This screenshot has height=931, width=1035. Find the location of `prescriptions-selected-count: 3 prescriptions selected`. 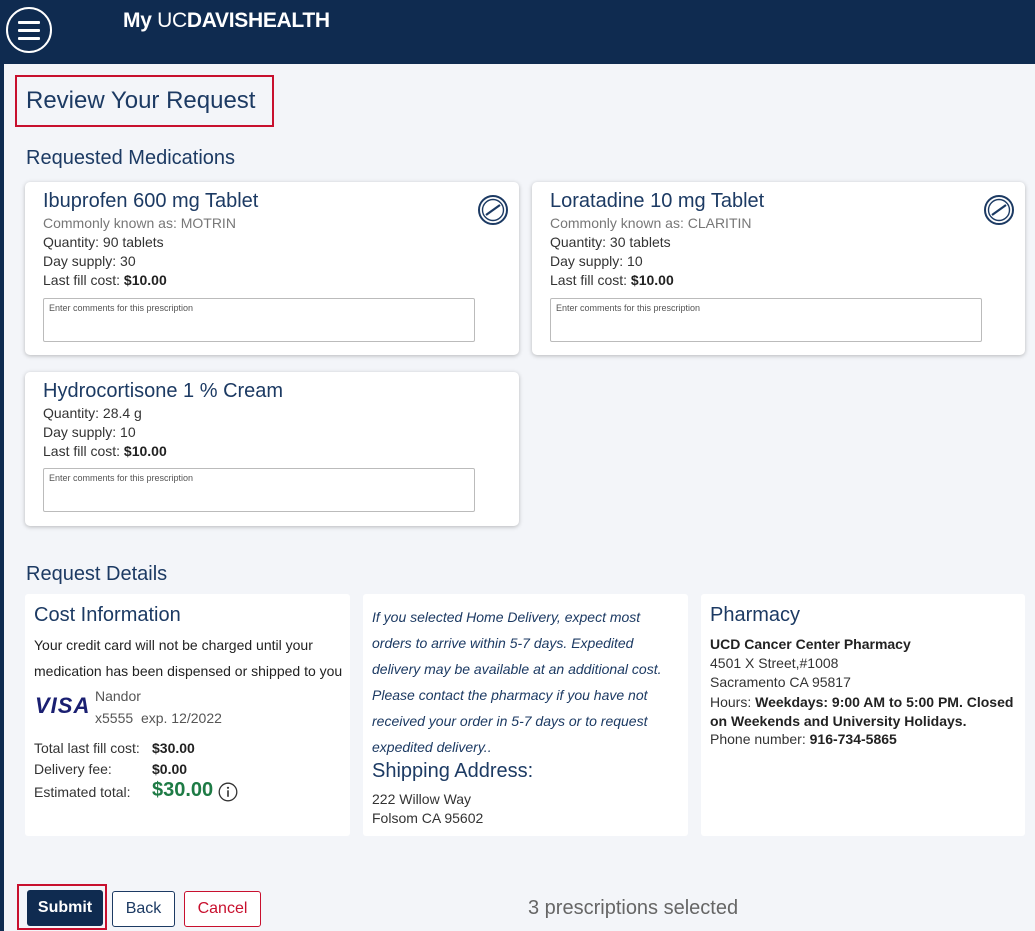

prescriptions-selected-count: 3 prescriptions selected is located at coordinates (633, 908).